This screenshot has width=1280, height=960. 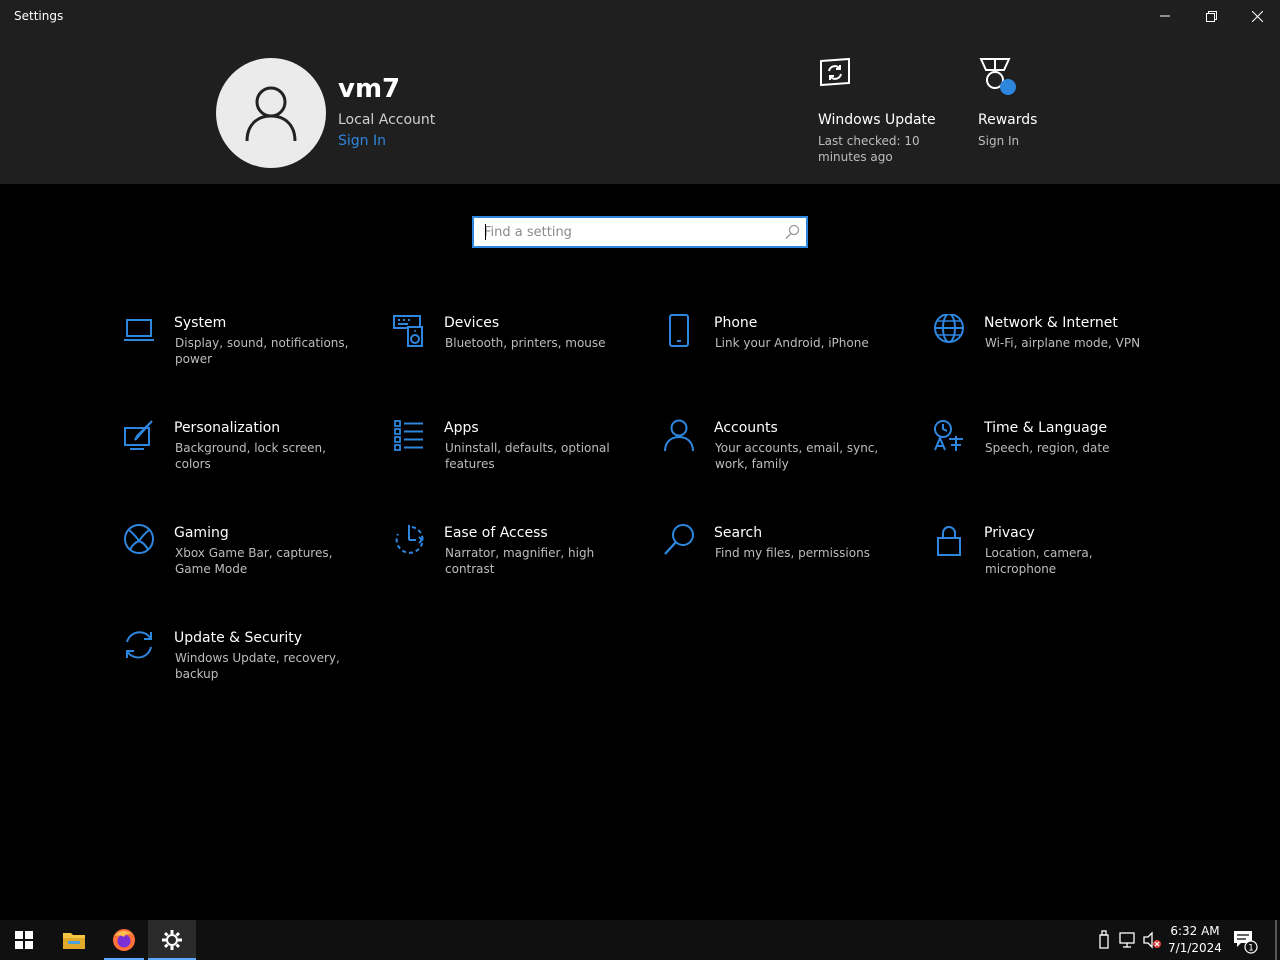 What do you see at coordinates (257, 666) in the screenshot?
I see `category-description: Windows Update, recovery, backup` at bounding box center [257, 666].